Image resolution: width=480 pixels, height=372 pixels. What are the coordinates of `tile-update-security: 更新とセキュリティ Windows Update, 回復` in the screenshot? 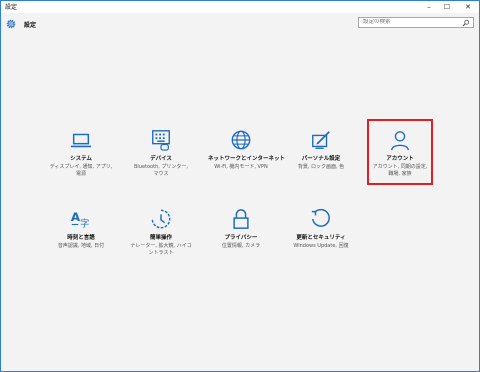 It's located at (321, 237).